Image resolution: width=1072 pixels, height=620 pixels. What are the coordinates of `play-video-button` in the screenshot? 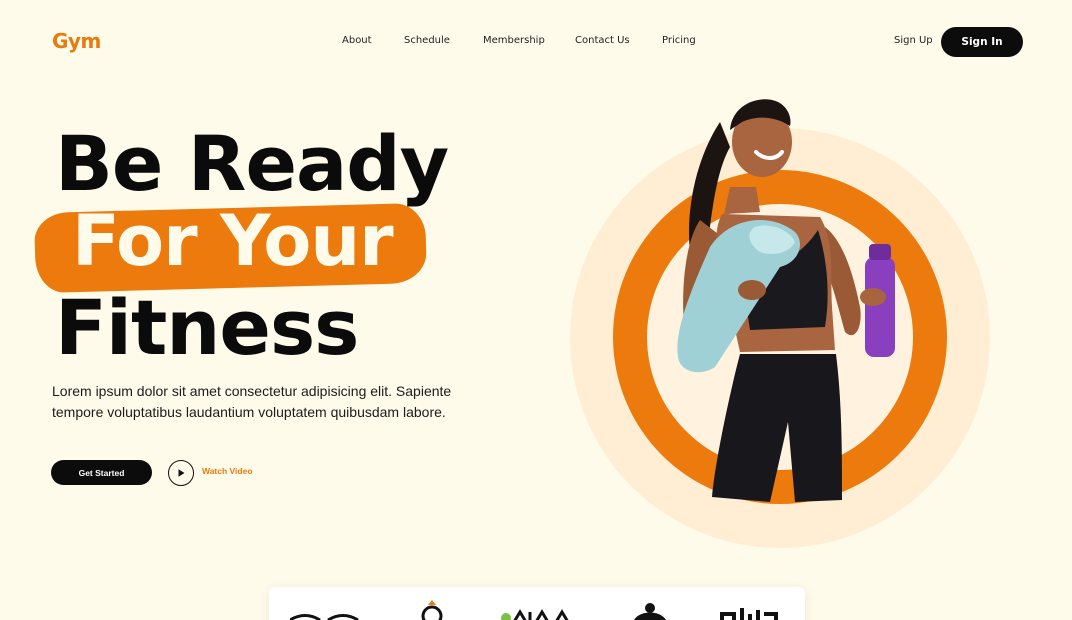 It's located at (181, 473).